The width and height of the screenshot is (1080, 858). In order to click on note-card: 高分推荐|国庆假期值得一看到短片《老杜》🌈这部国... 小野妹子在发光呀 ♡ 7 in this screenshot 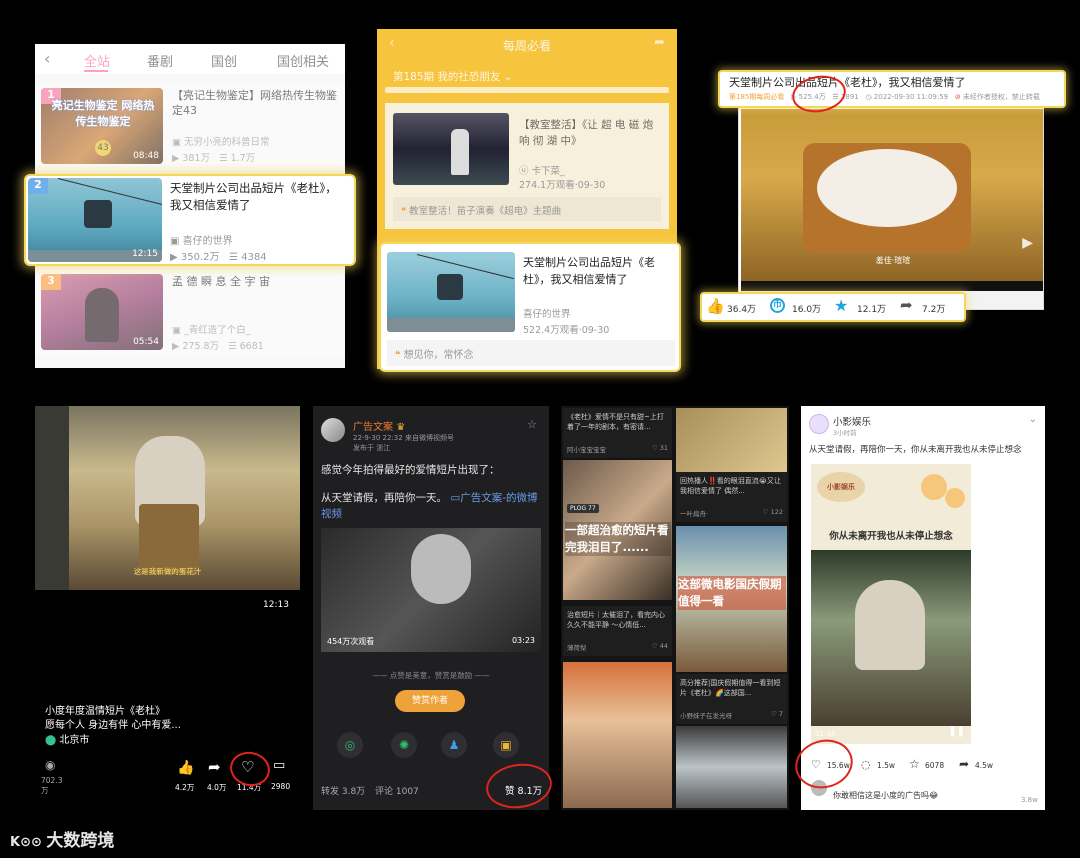, I will do `click(731, 699)`.